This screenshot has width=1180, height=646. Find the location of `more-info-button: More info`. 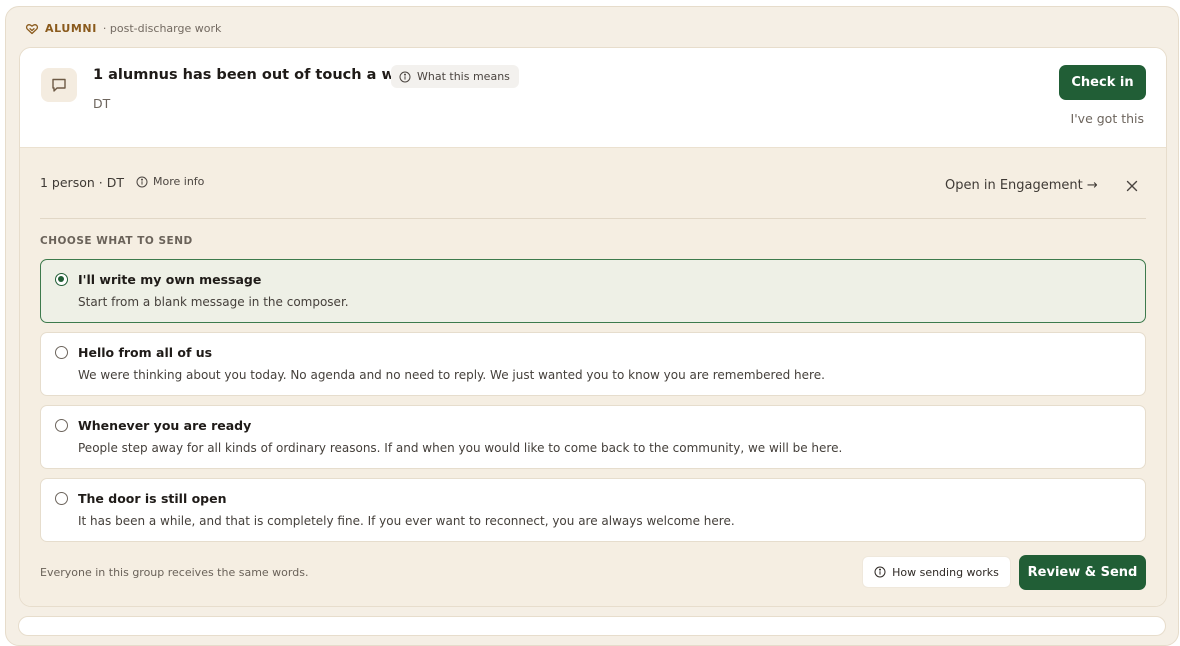

more-info-button: More info is located at coordinates (170, 181).